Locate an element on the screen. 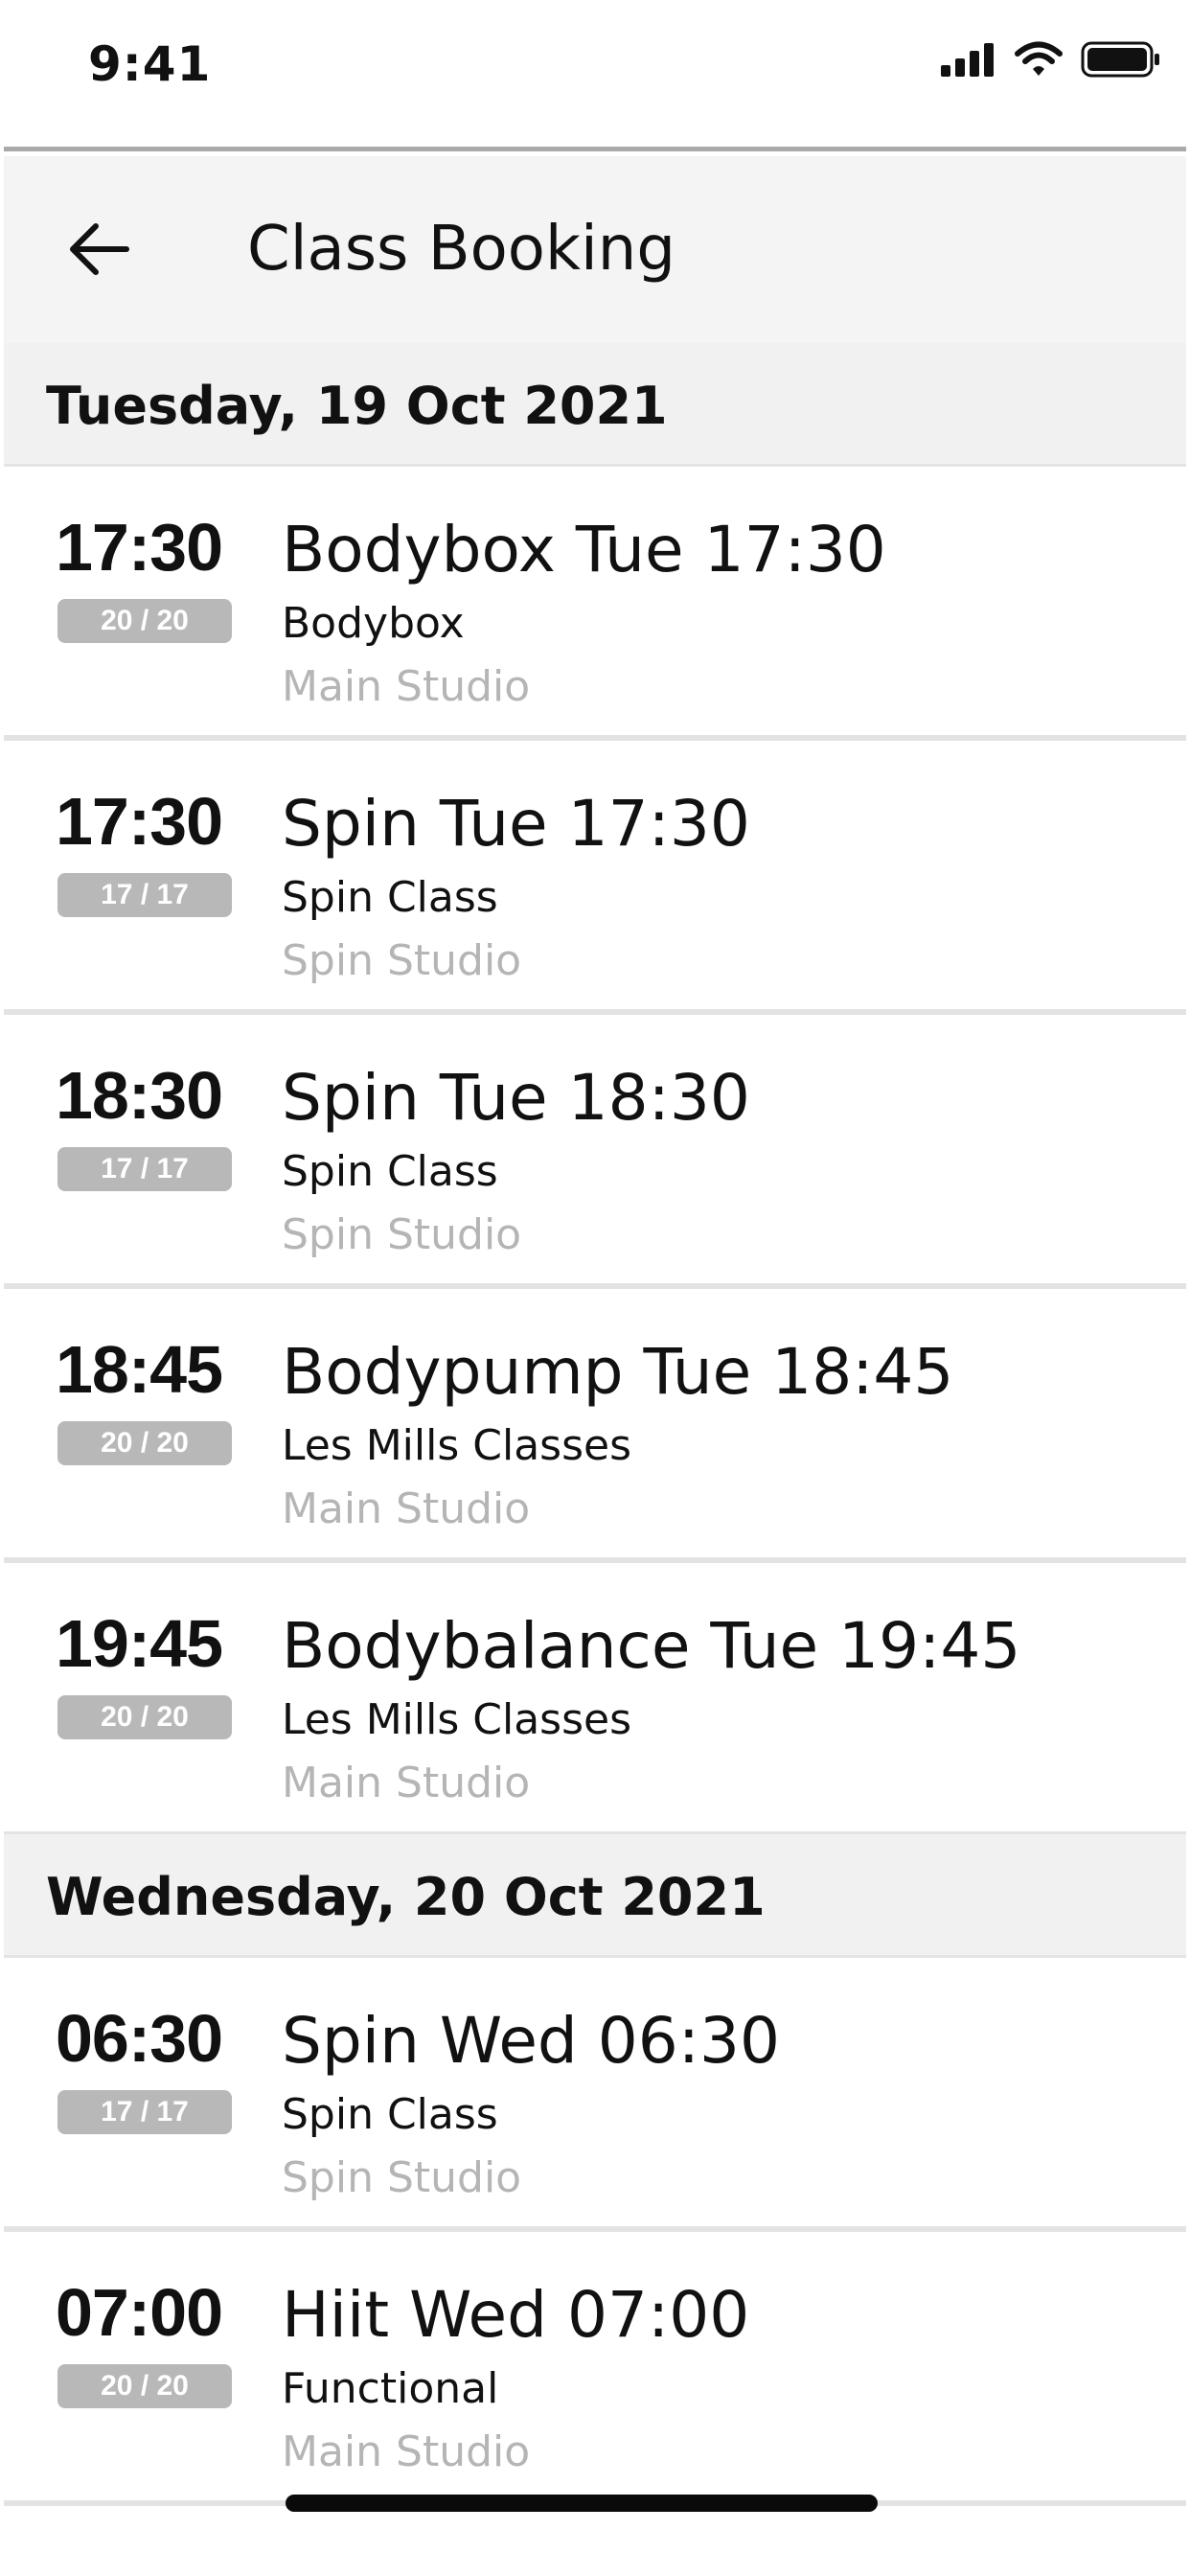 This screenshot has height=2576, width=1190. class-time: 07:00 is located at coordinates (140, 2312).